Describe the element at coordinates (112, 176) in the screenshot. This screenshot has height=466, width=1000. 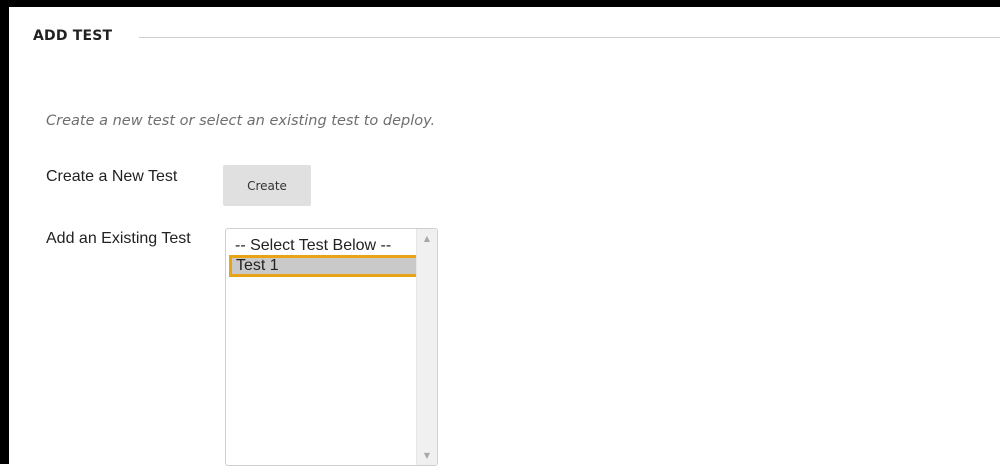
I see `create-new-test-label: Create a New Test` at that location.